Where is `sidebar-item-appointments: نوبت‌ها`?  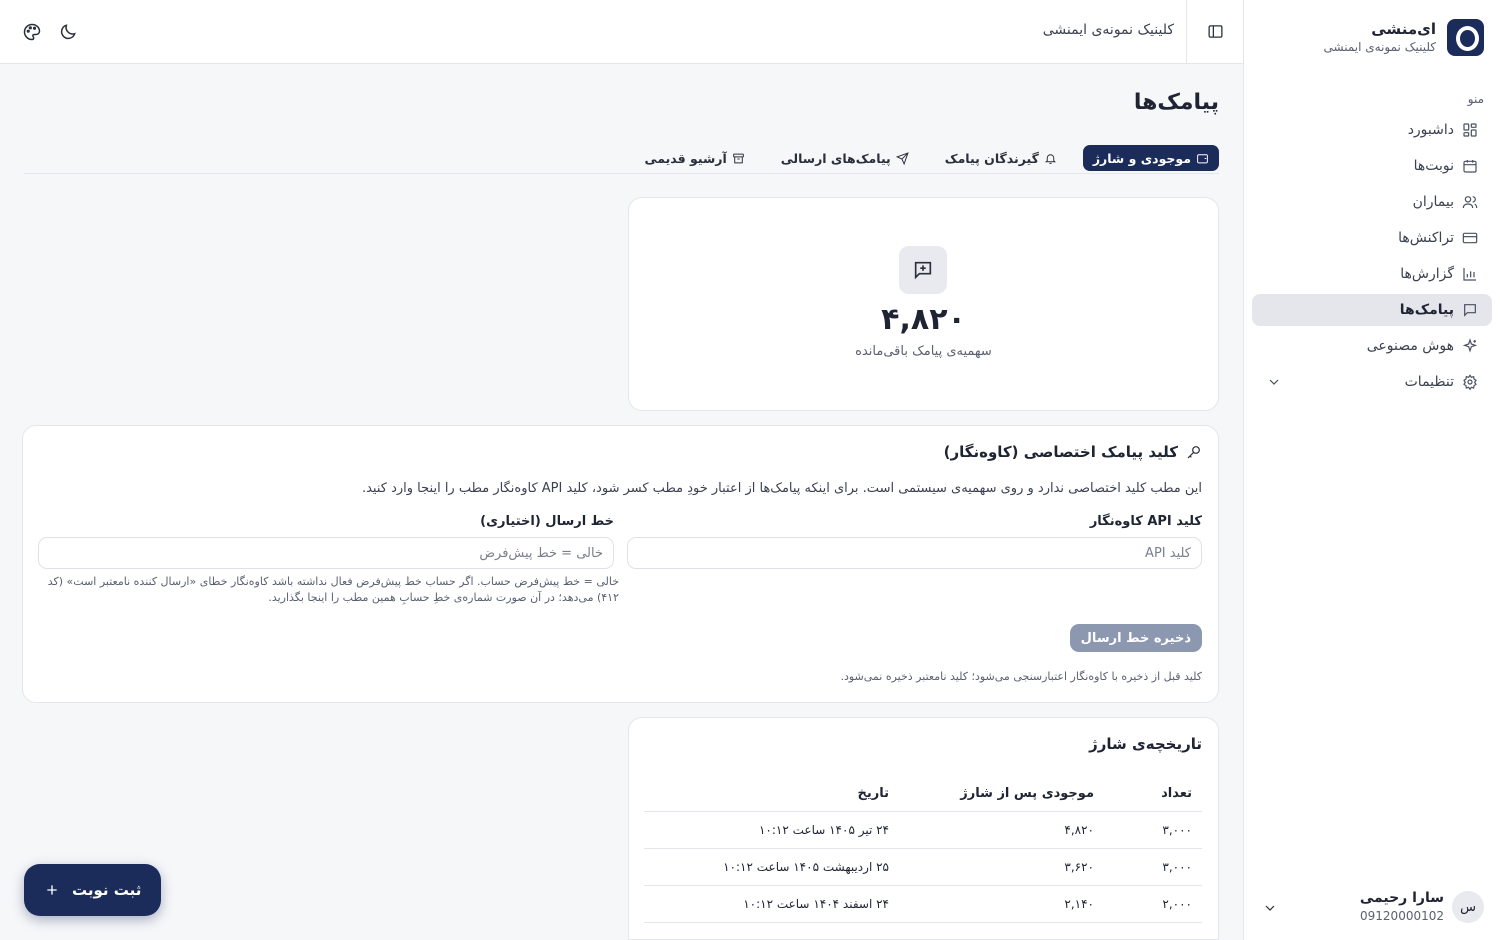 sidebar-item-appointments: نوبت‌ها is located at coordinates (1372, 166).